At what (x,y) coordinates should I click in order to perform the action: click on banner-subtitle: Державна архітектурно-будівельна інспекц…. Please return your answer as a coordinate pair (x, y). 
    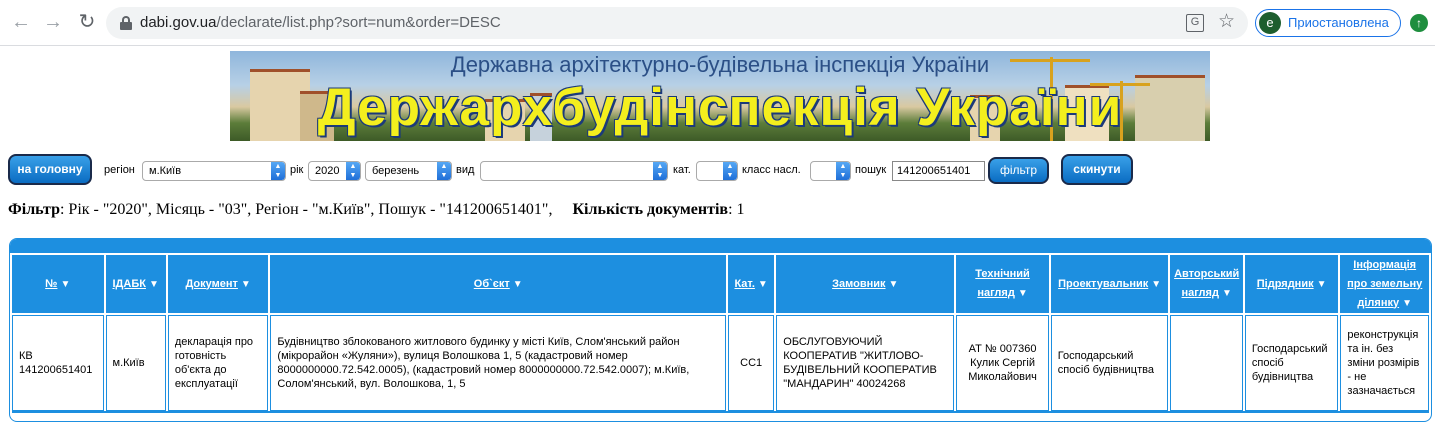
    Looking at the image, I should click on (720, 64).